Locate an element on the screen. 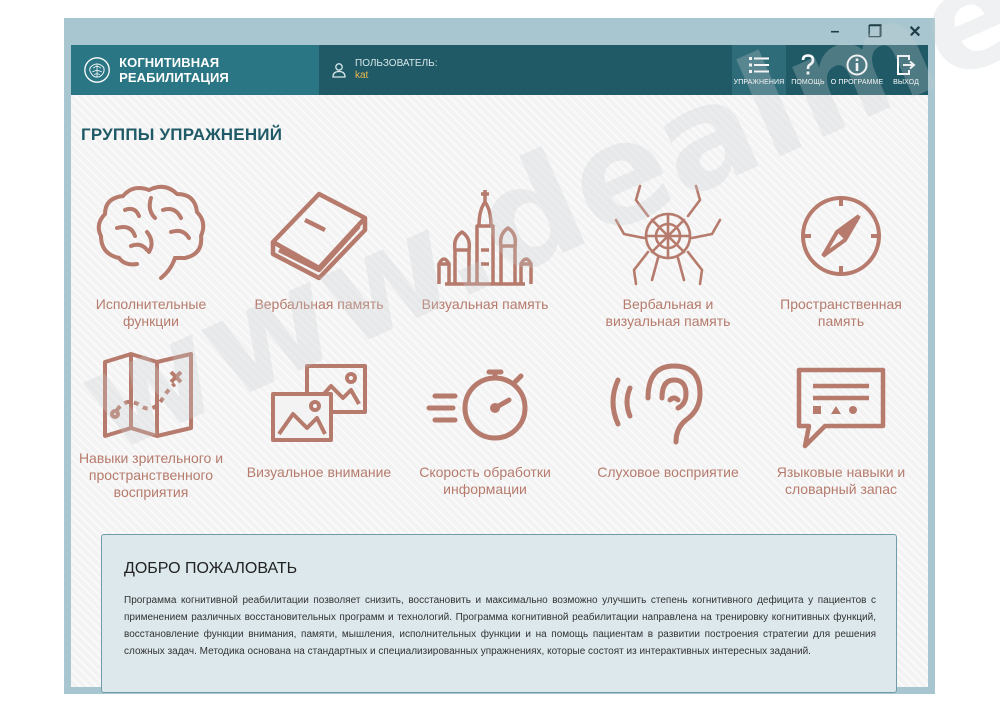 This screenshot has height=714, width=1000. group-visual-memory: Визуальная память is located at coordinates (485, 246).